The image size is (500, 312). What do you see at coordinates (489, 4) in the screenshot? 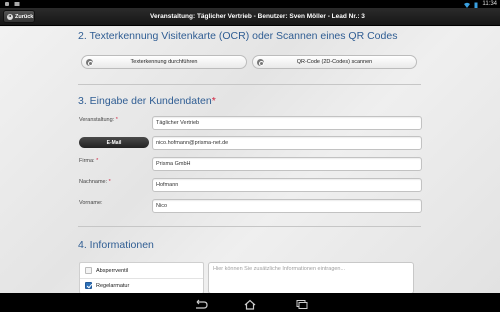
I see `status-time: 11:34` at bounding box center [489, 4].